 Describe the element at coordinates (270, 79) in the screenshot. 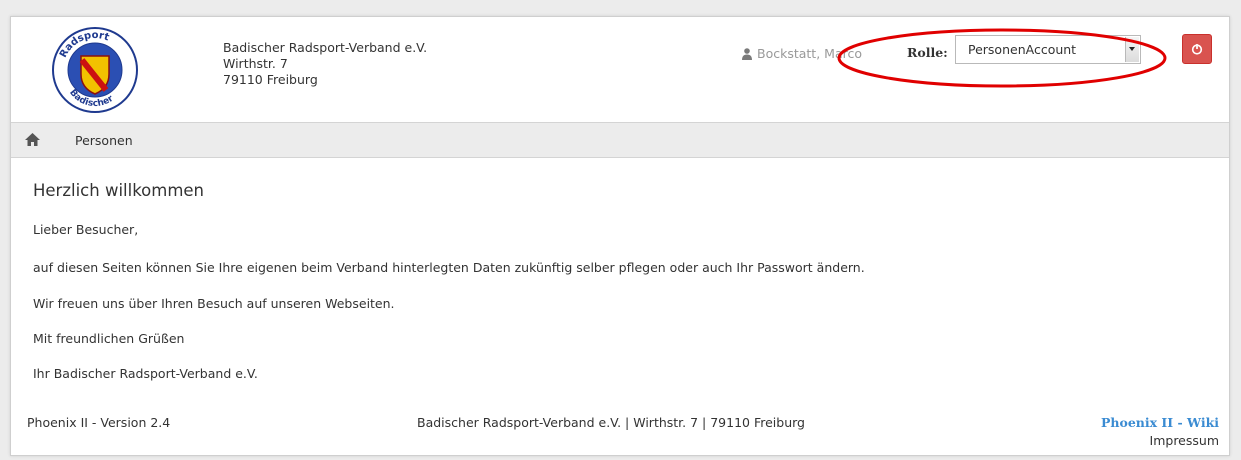

I see `org-city: 79110 Freiburg` at that location.